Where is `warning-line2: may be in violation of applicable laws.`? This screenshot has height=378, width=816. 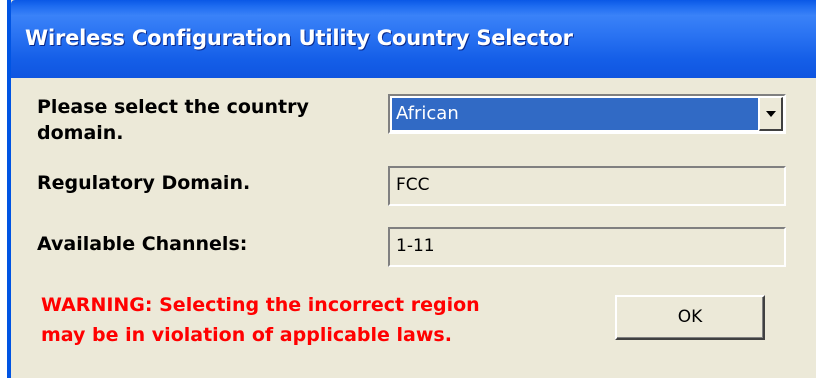 warning-line2: may be in violation of applicable laws. is located at coordinates (246, 335).